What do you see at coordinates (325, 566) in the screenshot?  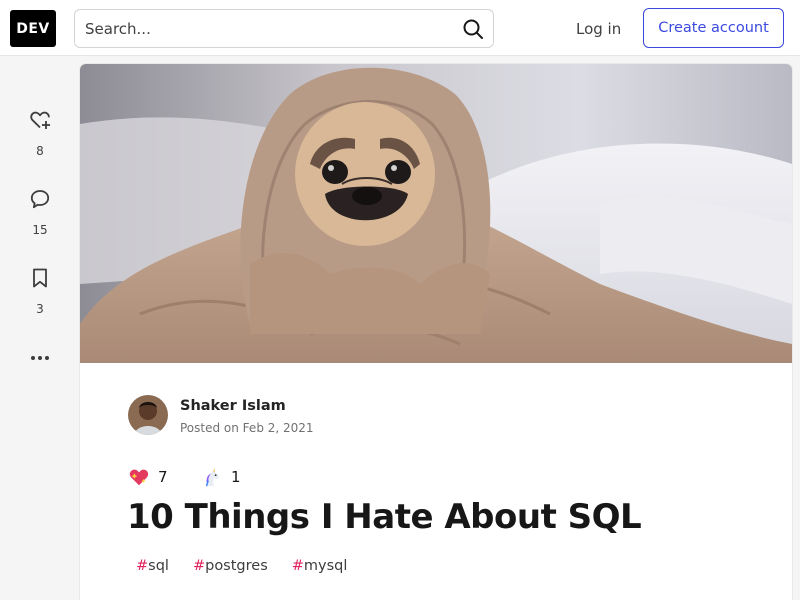 I see `tag-label: mysql` at bounding box center [325, 566].